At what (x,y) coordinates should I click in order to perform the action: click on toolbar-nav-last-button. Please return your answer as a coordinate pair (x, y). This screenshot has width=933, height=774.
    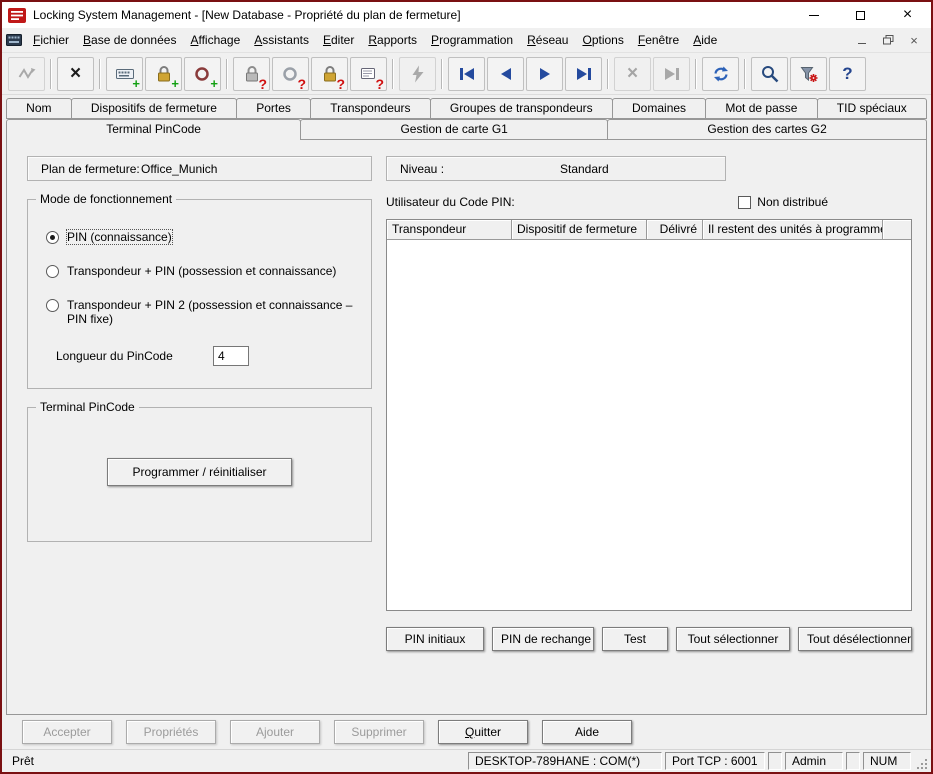
    Looking at the image, I should click on (583, 73).